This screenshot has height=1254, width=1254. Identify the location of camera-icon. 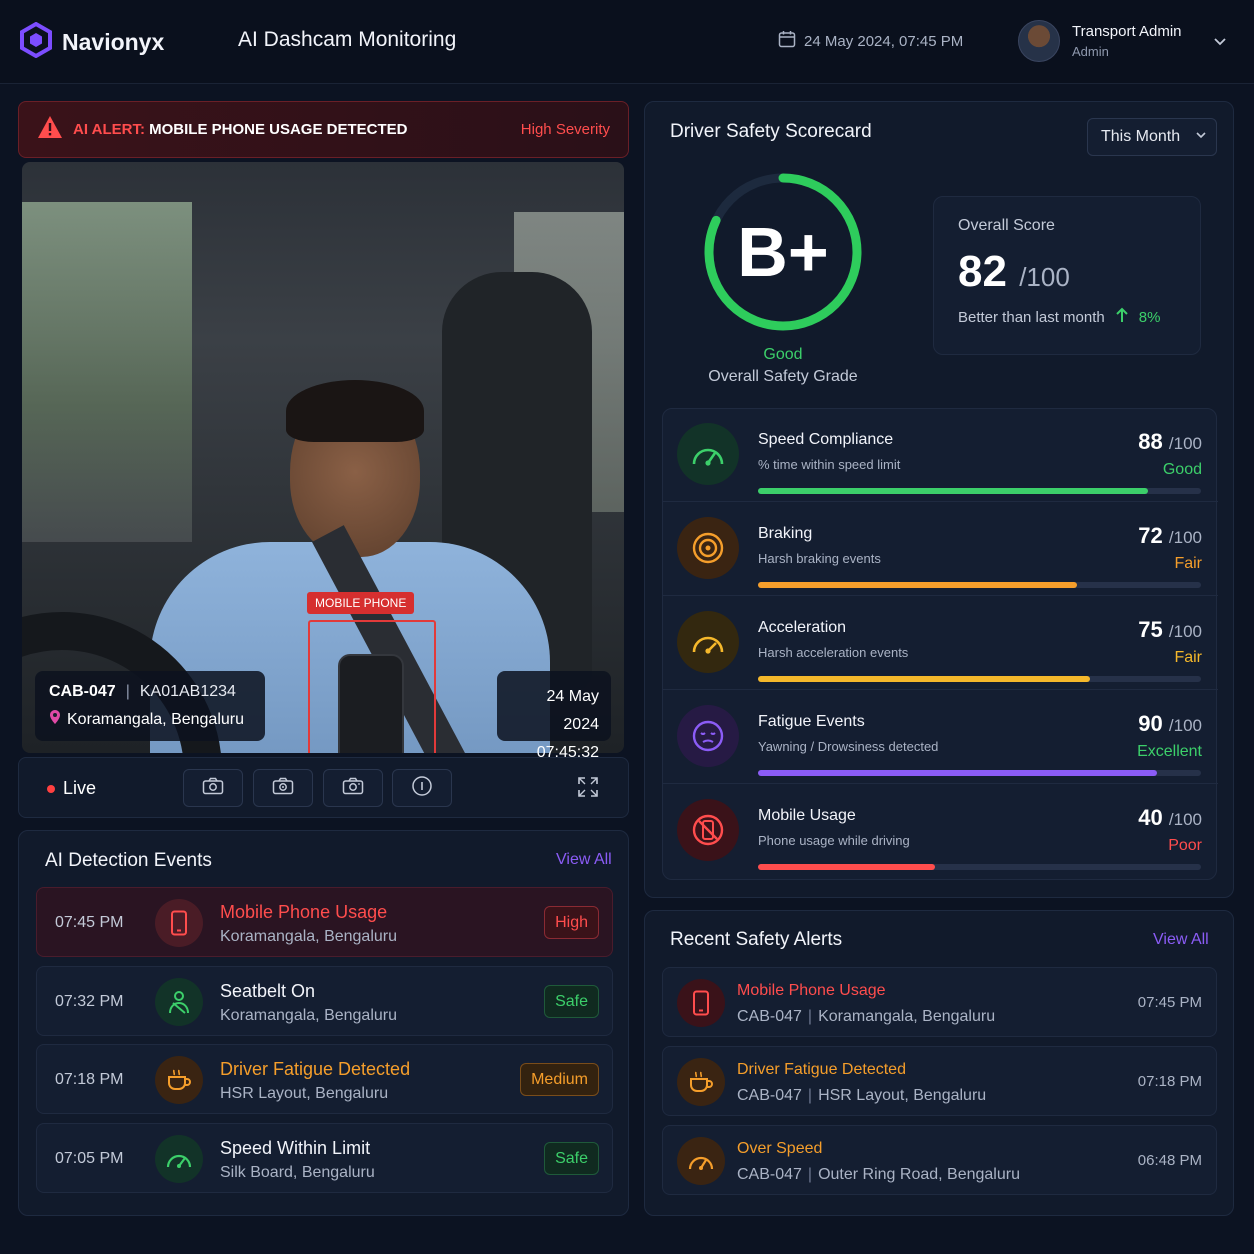
(213, 788).